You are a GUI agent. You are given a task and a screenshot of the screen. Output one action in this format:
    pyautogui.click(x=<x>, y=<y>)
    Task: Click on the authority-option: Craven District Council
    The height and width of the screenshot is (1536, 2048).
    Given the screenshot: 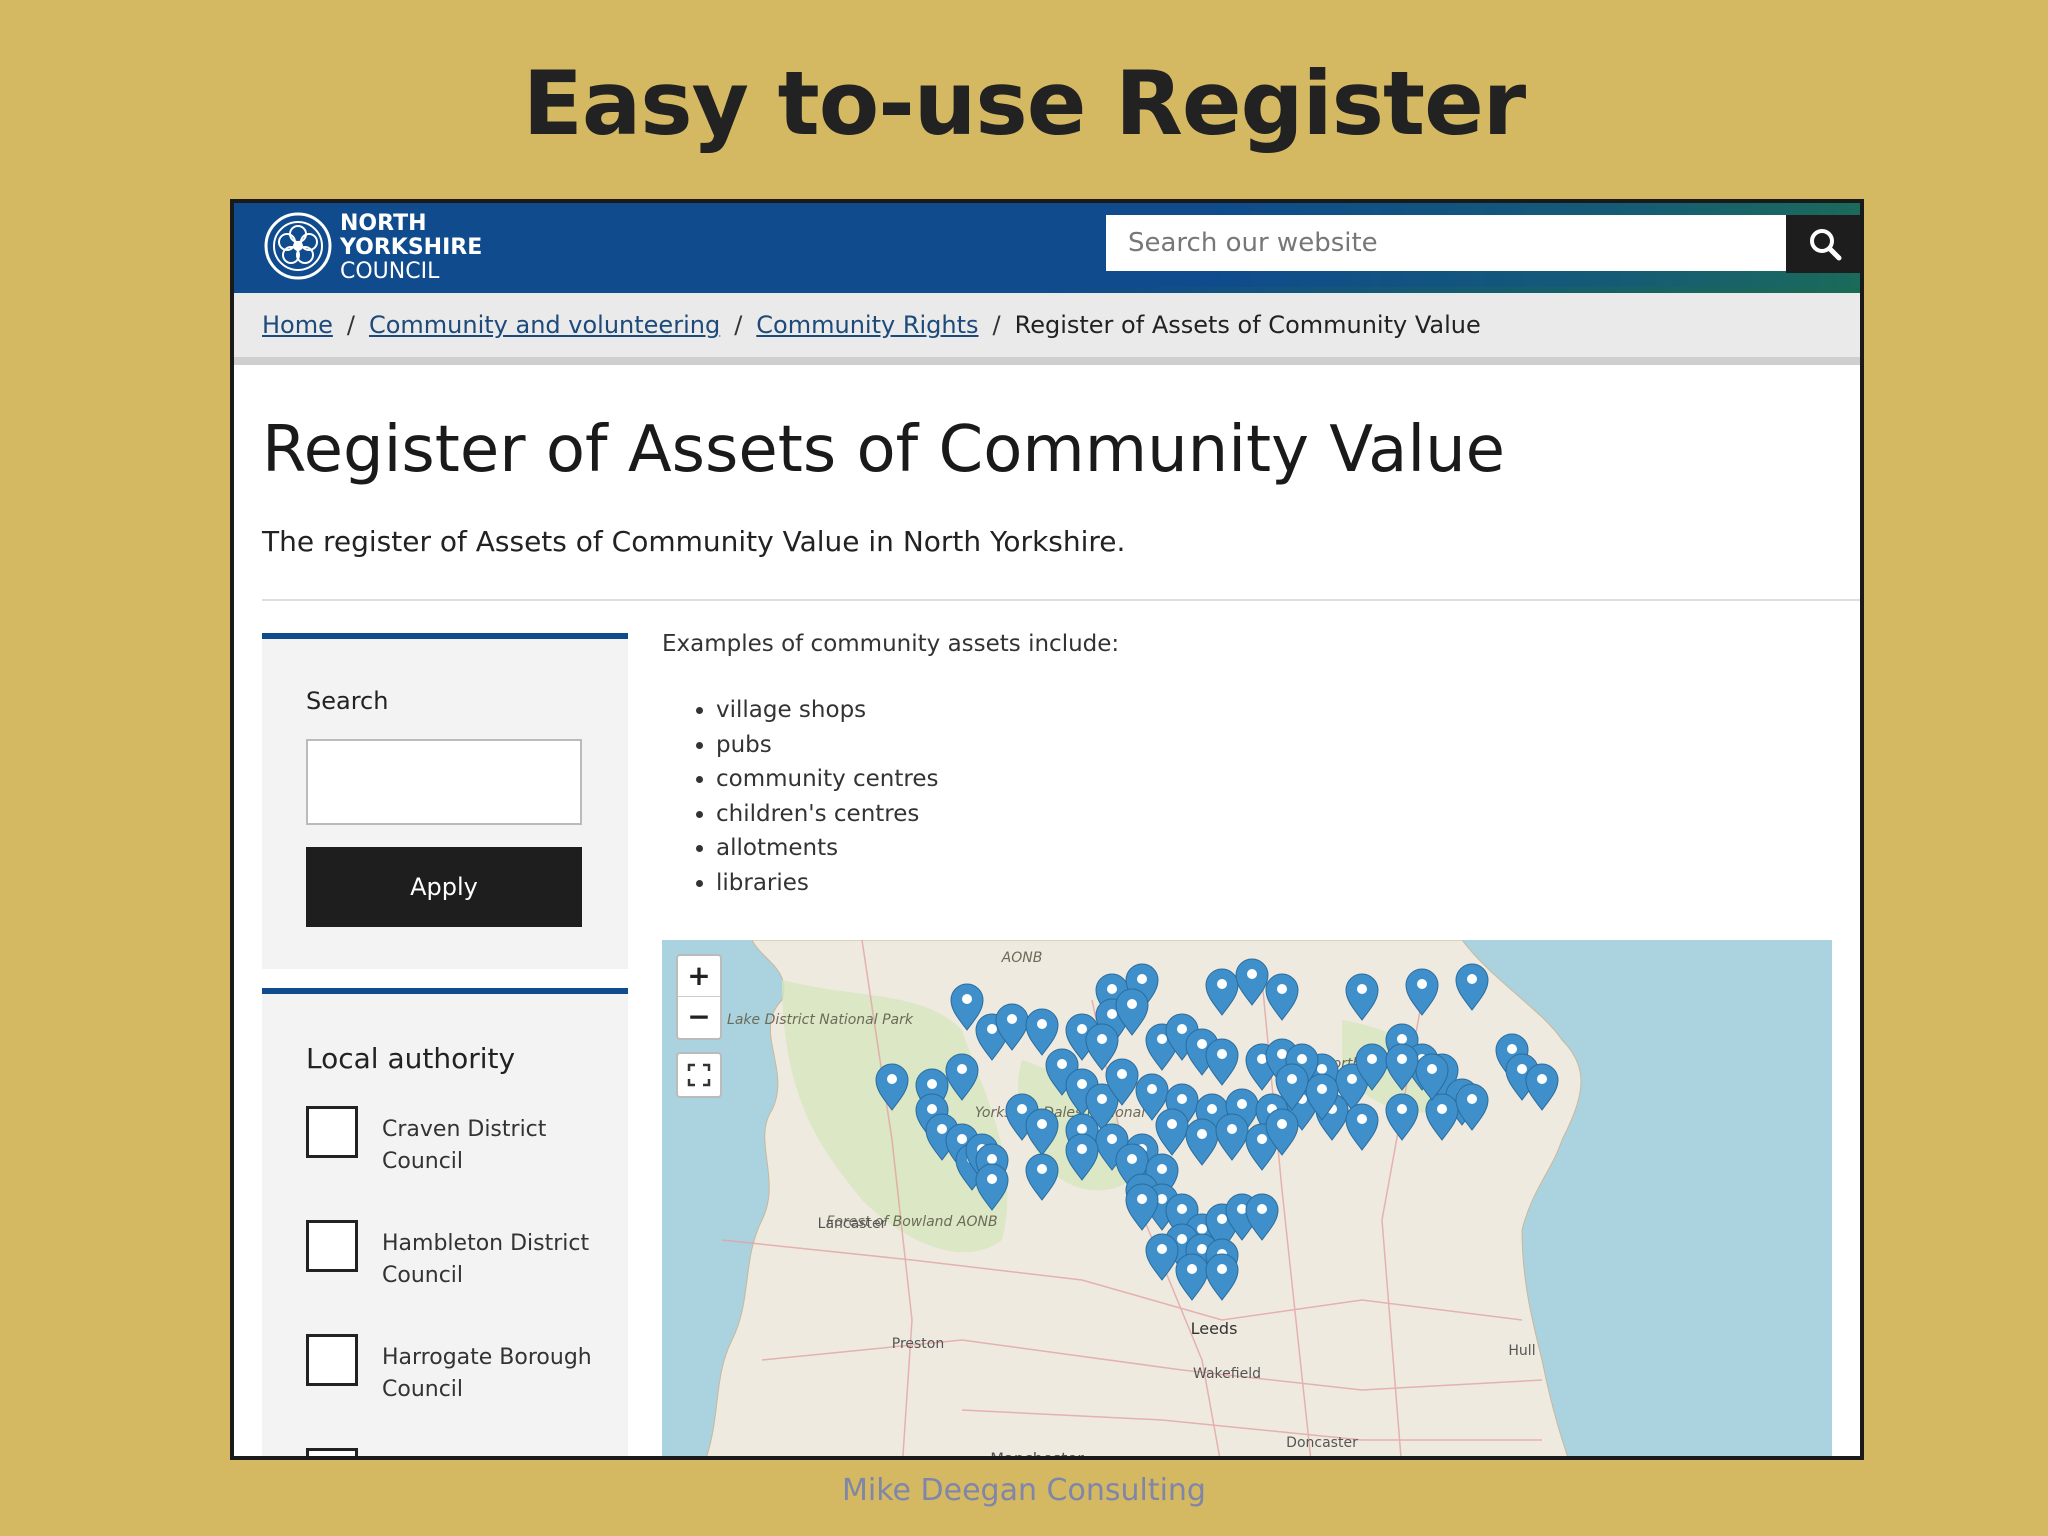 What is the action you would take?
    pyautogui.click(x=466, y=1141)
    